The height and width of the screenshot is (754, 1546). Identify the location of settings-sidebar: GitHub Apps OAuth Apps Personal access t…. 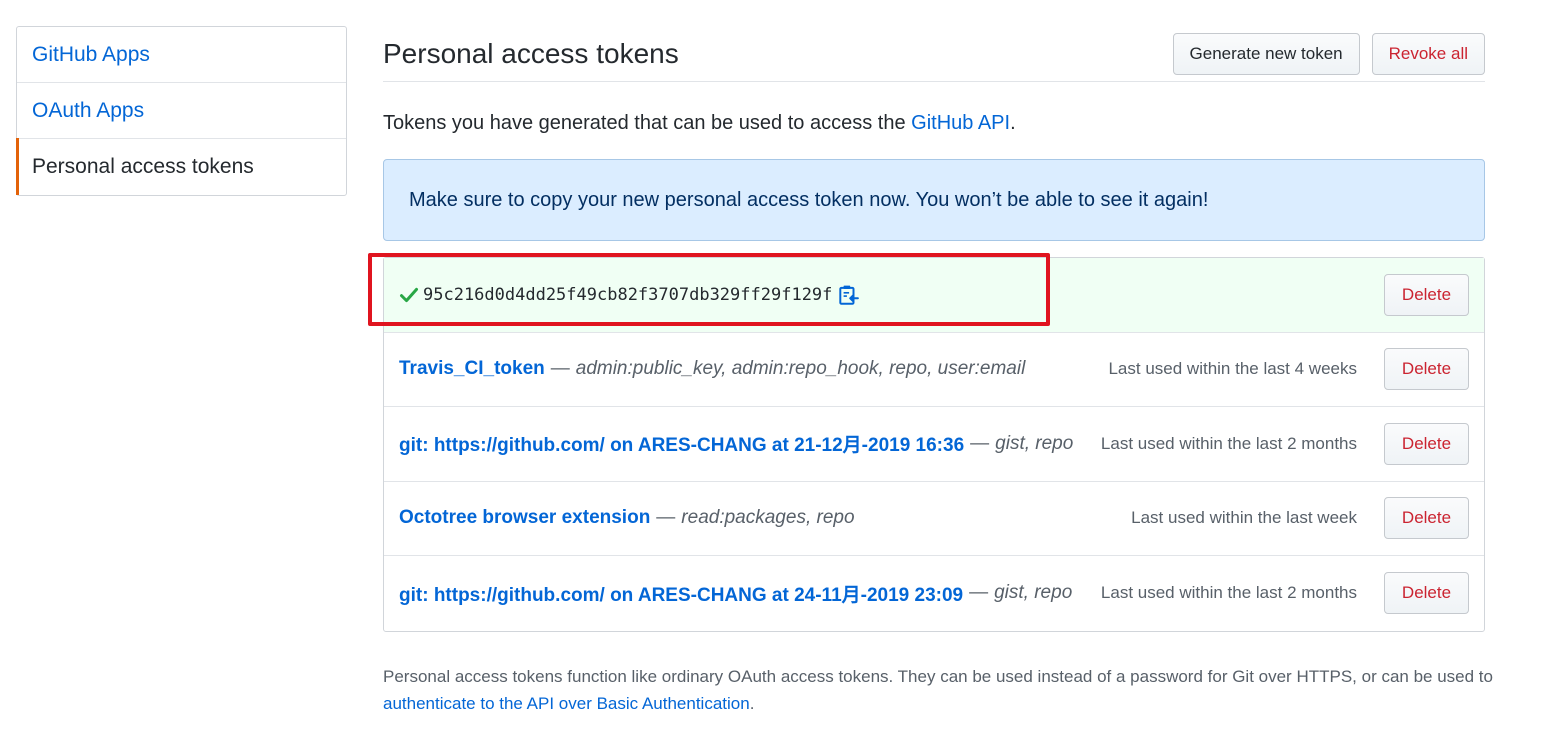
(181, 111).